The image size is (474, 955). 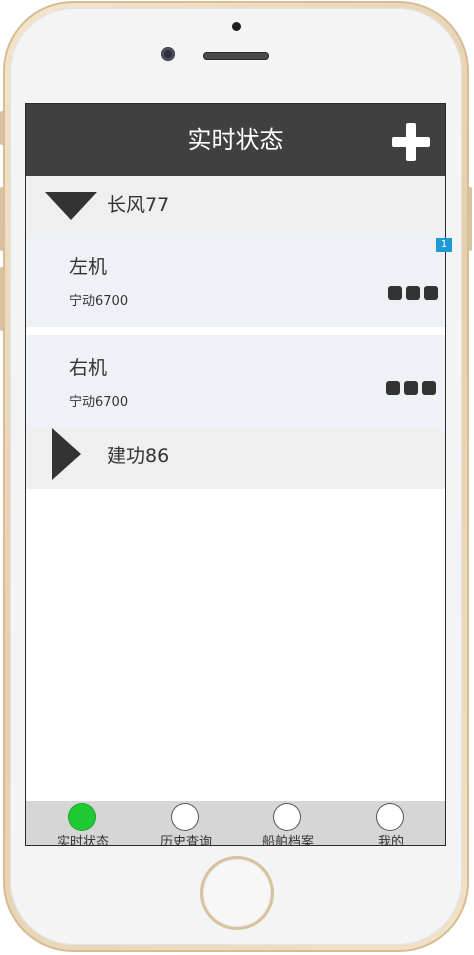 I want to click on triangle-right-icon, so click(x=66, y=454).